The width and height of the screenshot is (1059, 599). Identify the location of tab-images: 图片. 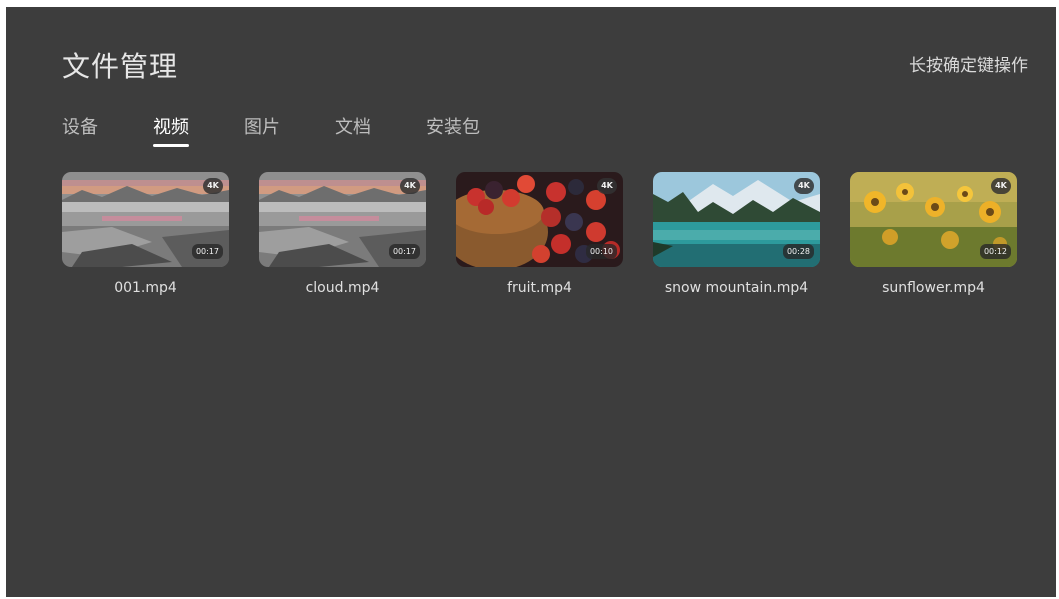
(262, 126).